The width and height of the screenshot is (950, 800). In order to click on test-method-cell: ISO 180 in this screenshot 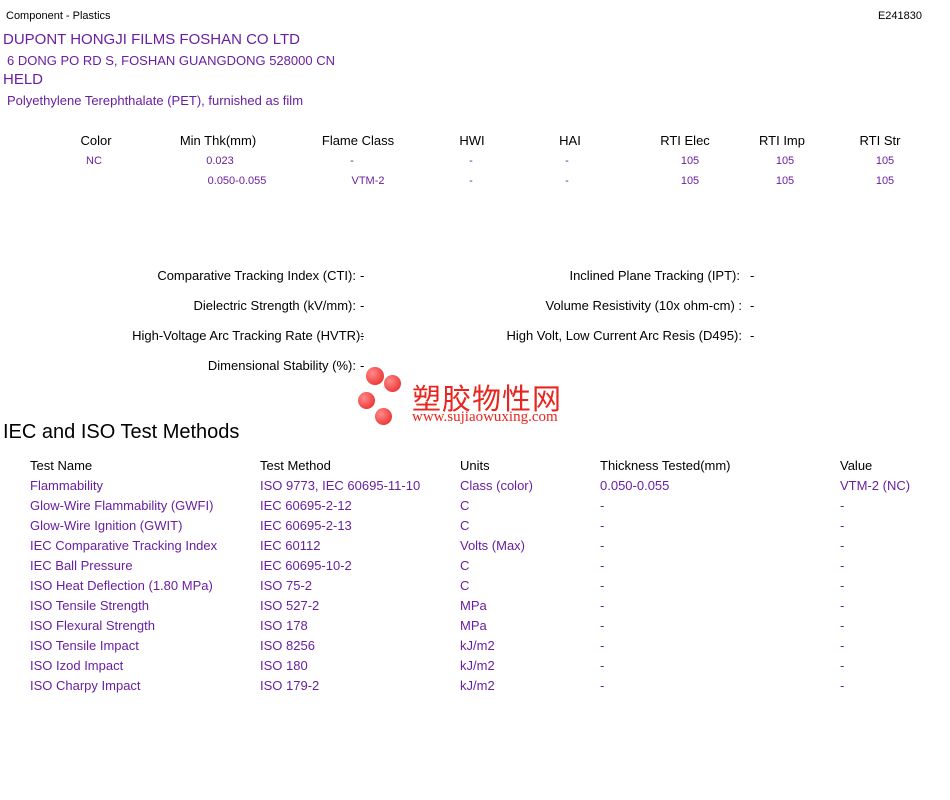, I will do `click(284, 665)`.